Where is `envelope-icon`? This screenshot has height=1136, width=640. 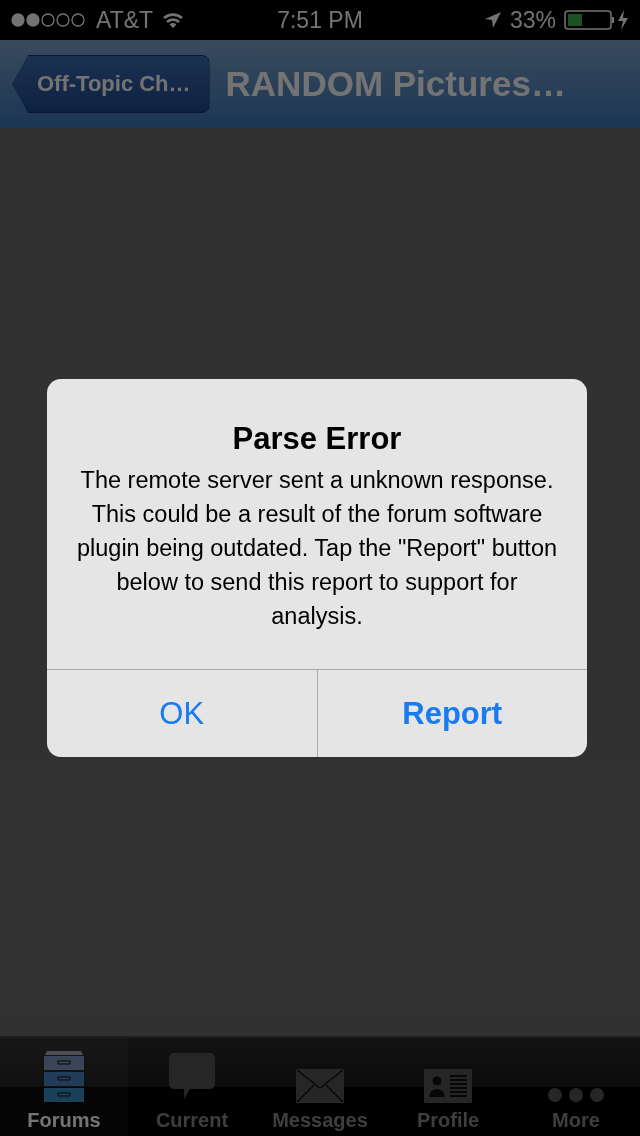
envelope-icon is located at coordinates (320, 1086).